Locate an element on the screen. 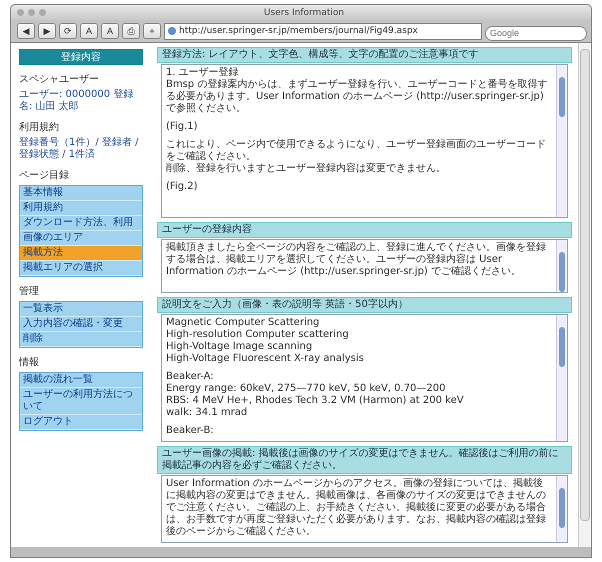 The width and height of the screenshot is (602, 562). section-header: ユーザー画像の掲載: 掲載後は画像のサイズの変更はできません。確認後はご利用の前に掲載記事の内容を必ずご確認ください。 is located at coordinates (364, 460).